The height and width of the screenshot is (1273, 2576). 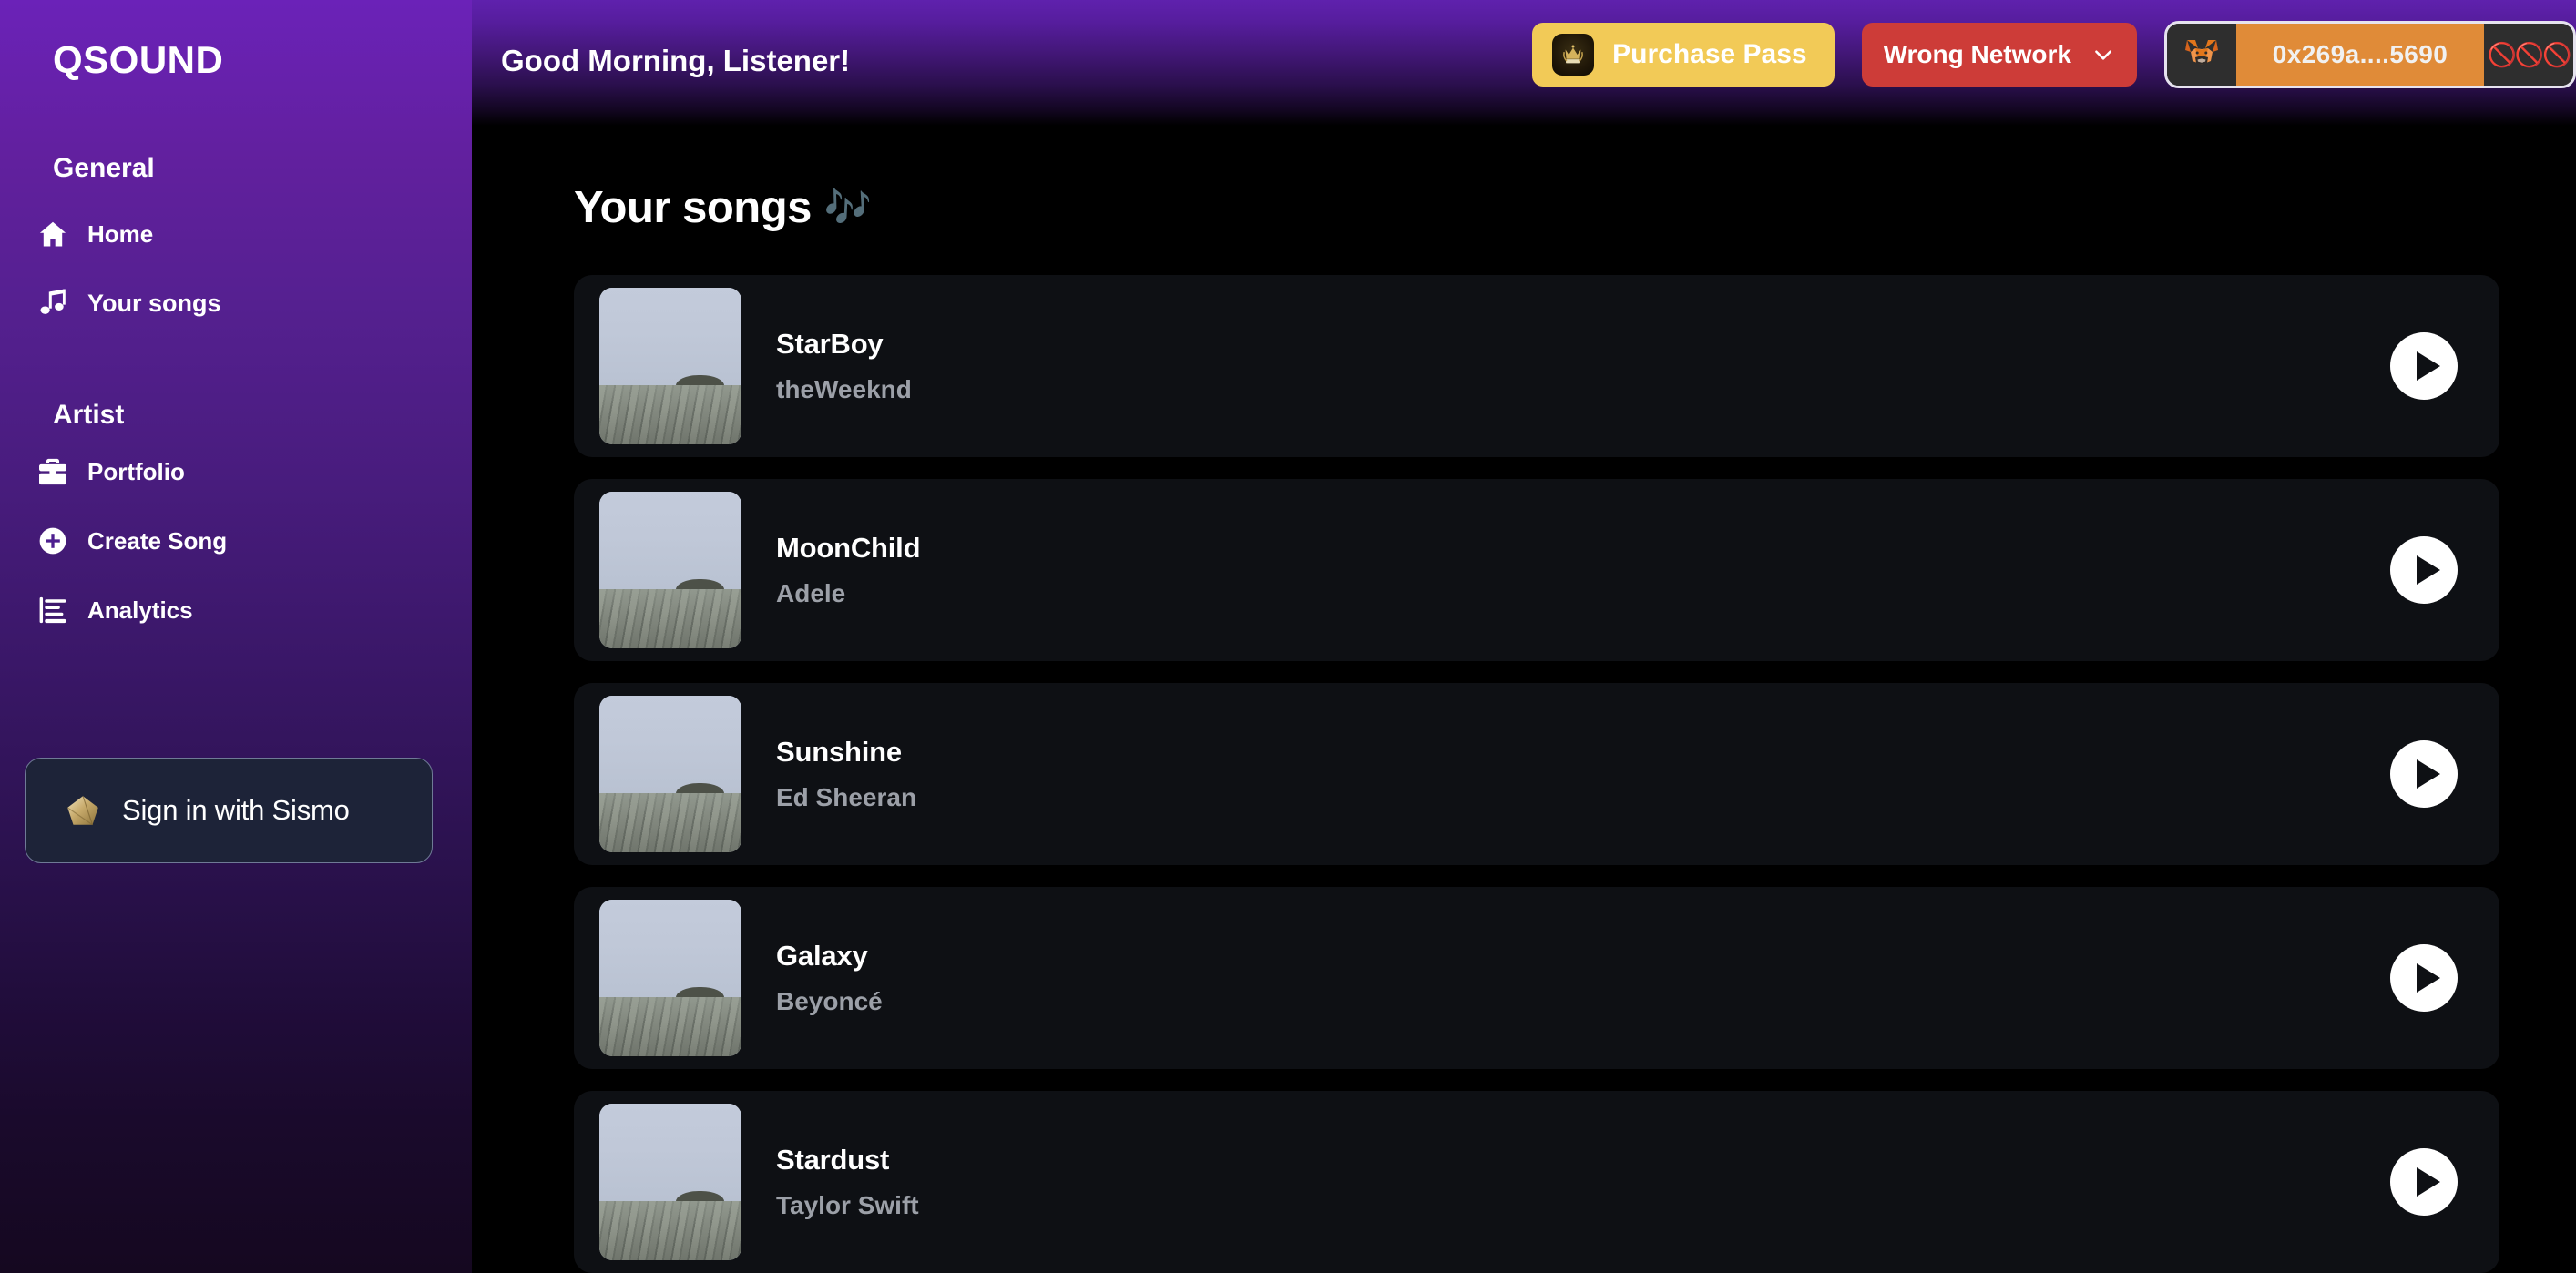 I want to click on music-note-icon, so click(x=62, y=304).